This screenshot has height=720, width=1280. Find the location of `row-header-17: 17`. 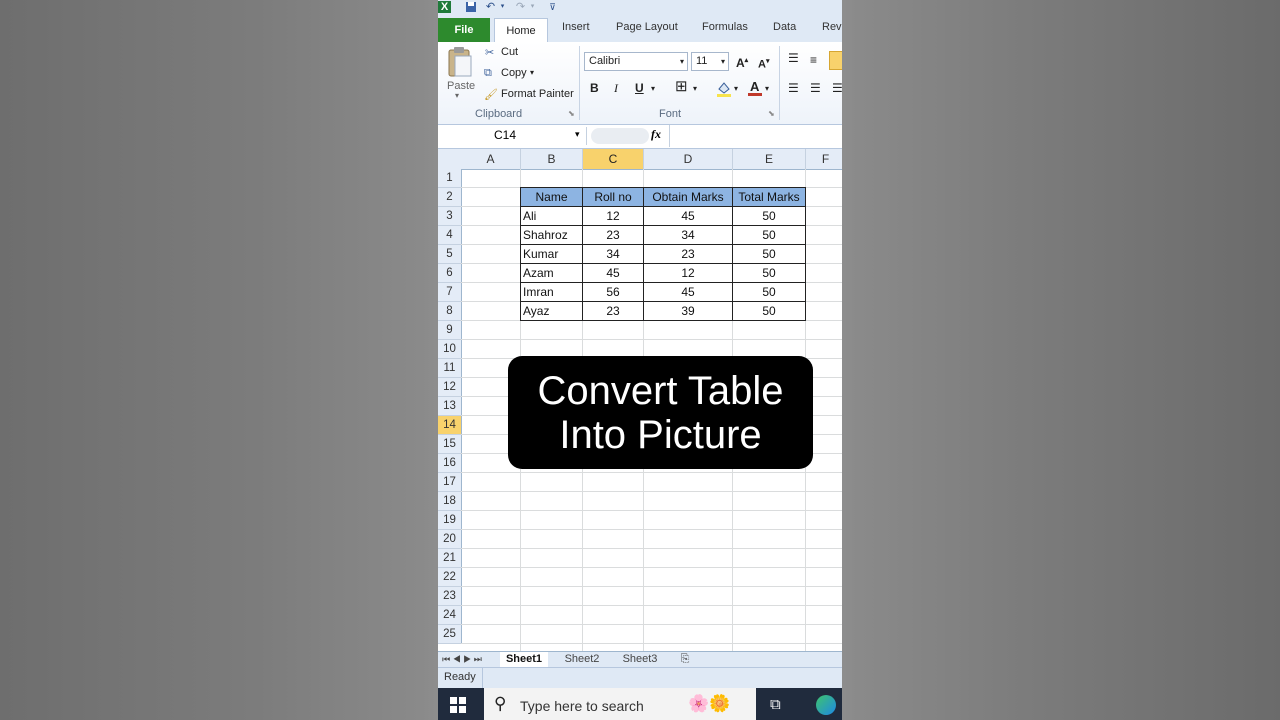

row-header-17: 17 is located at coordinates (450, 482).